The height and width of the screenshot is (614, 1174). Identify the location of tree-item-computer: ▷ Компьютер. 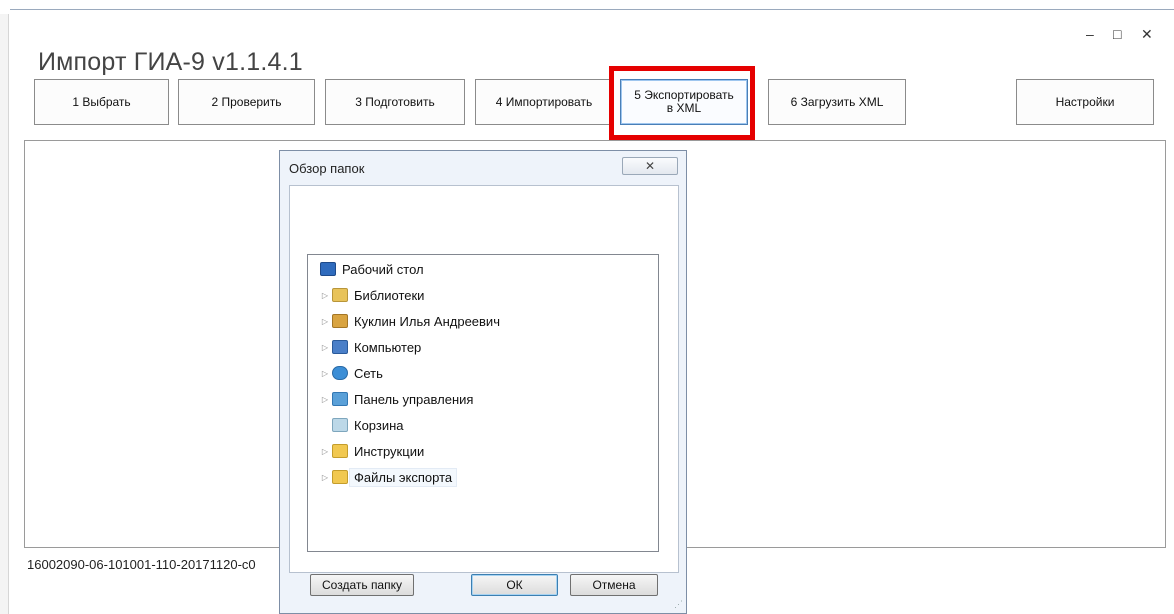
(370, 347).